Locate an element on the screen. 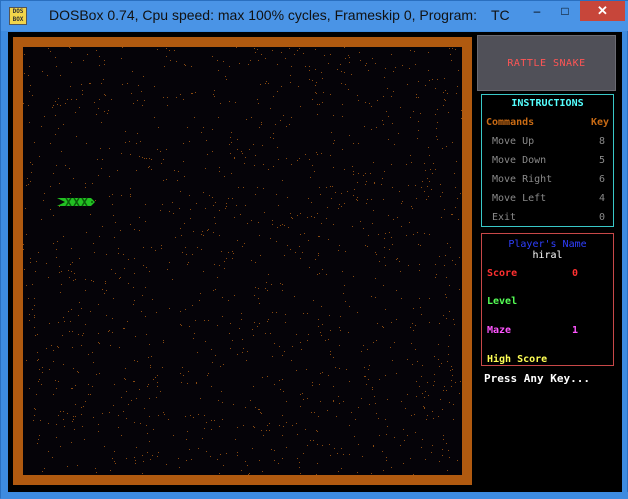 Image resolution: width=628 pixels, height=499 pixels. score-value: 0 is located at coordinates (575, 273).